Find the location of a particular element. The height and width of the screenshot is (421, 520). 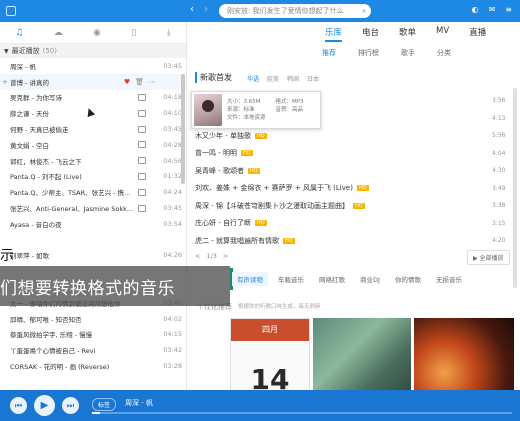

song-row: 周深 - 帆 03:45 is located at coordinates (93, 66).